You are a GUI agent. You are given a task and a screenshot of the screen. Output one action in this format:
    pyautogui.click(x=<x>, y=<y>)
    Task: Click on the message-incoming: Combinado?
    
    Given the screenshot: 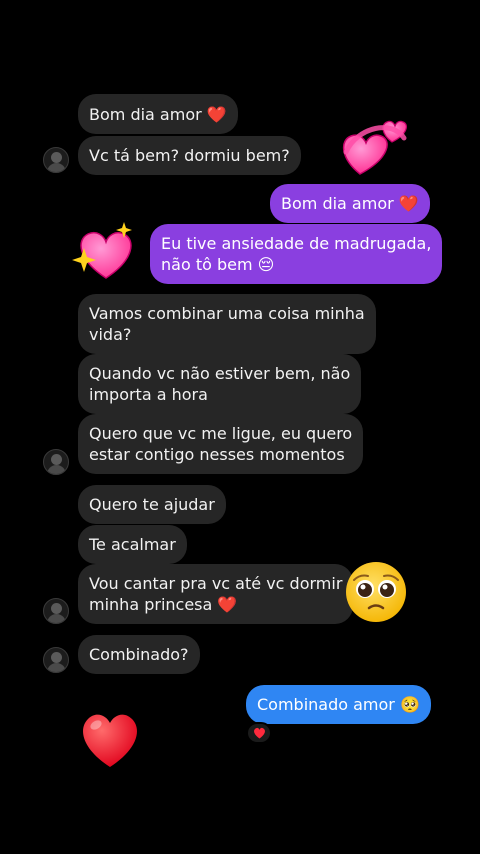 What is the action you would take?
    pyautogui.click(x=139, y=654)
    